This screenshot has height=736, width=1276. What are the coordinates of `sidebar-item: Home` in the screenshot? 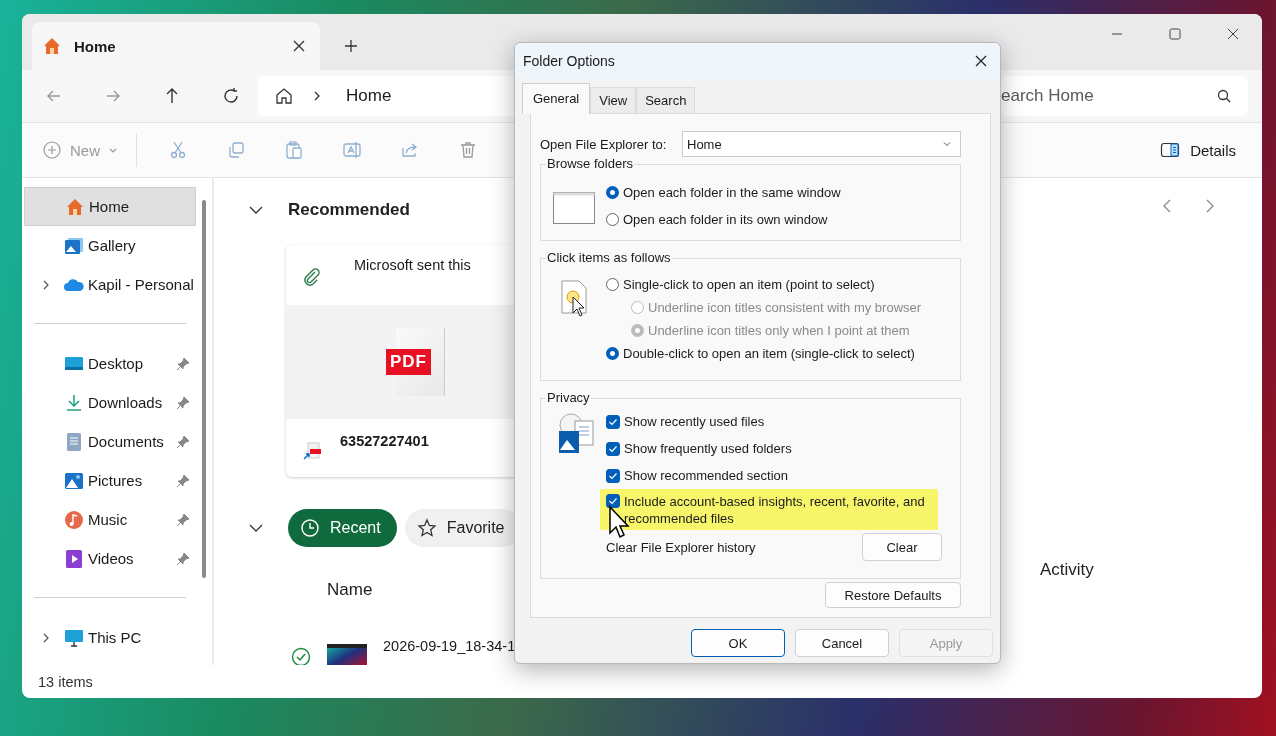 It's located at (110, 206).